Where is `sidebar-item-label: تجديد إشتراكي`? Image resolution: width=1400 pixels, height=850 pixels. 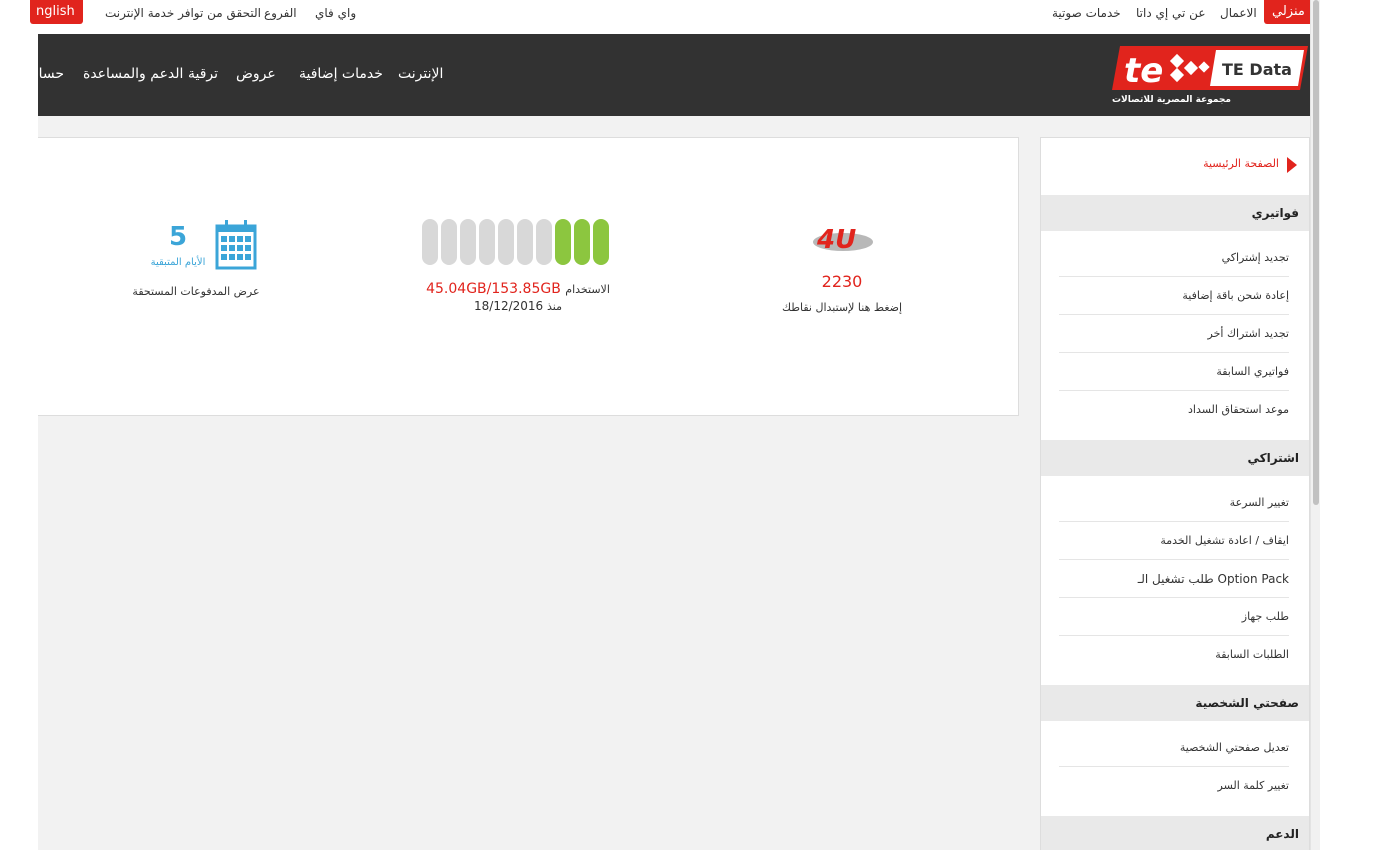
sidebar-item-label: تجديد إشتراكي is located at coordinates (1255, 257).